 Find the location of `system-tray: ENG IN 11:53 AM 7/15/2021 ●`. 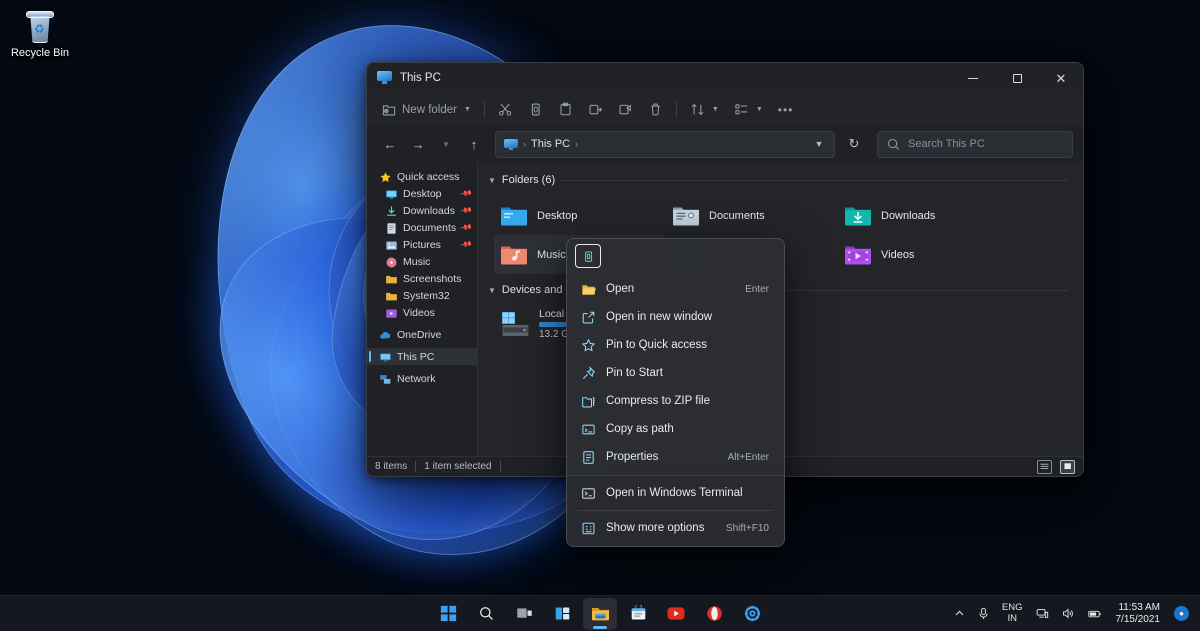

system-tray: ENG IN 11:53 AM 7/15/2021 ● is located at coordinates (1071, 613).